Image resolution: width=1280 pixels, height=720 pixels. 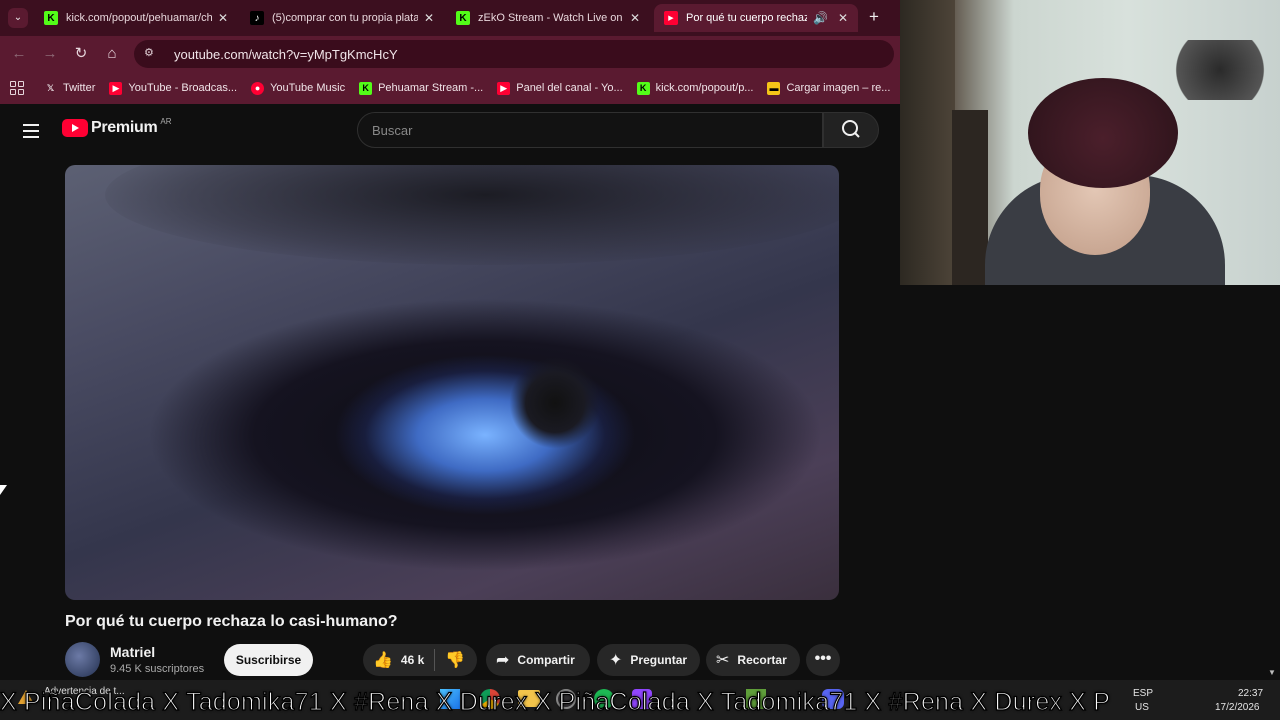 What do you see at coordinates (412, 660) in the screenshot?
I see `like-count: 46 k` at bounding box center [412, 660].